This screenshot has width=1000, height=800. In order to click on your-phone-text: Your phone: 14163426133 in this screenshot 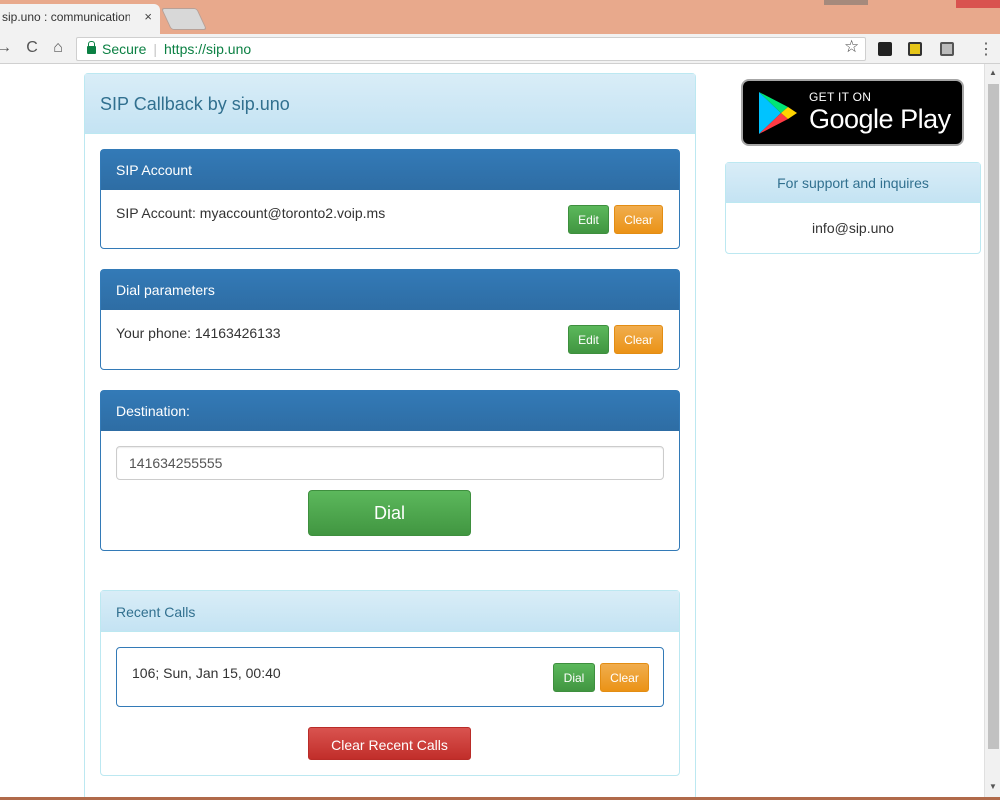, I will do `click(198, 333)`.